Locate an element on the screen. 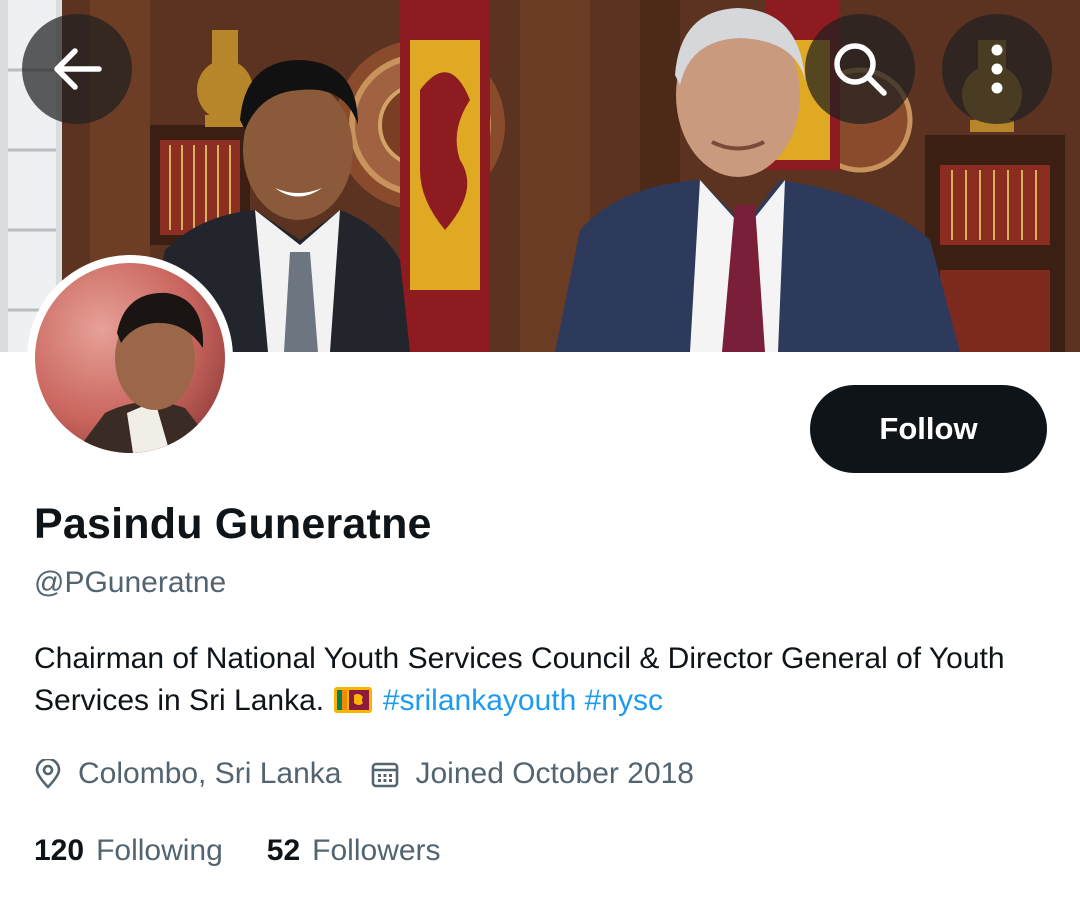 This screenshot has height=905, width=1080. search-button is located at coordinates (860, 69).